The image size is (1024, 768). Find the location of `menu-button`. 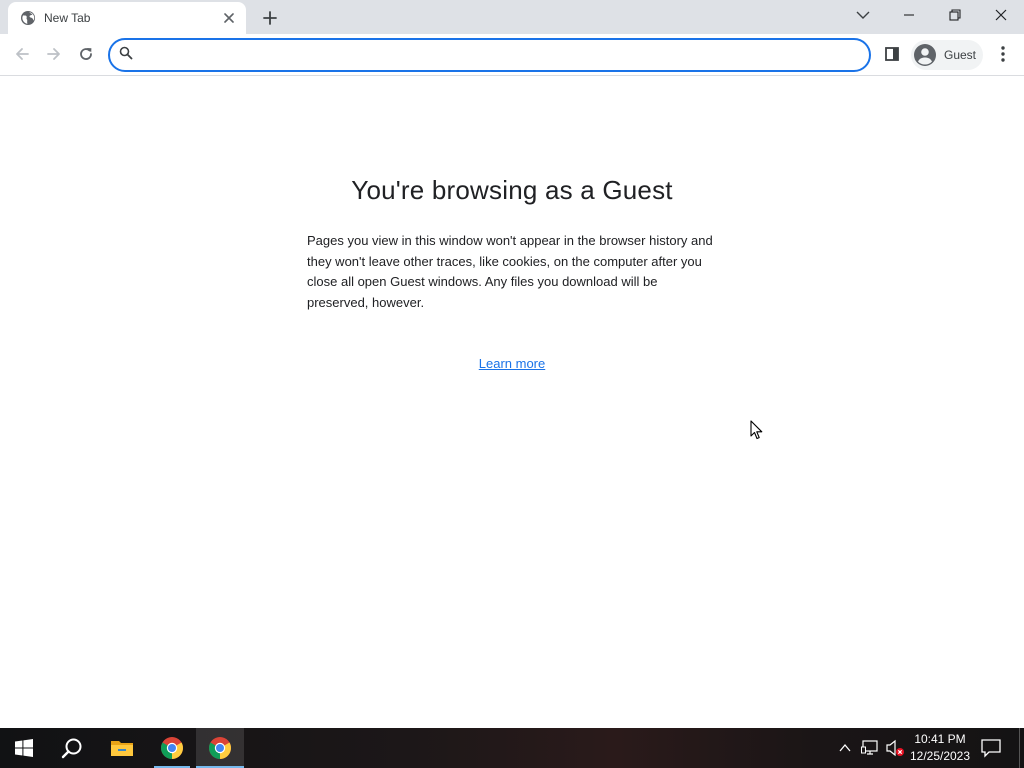

menu-button is located at coordinates (1003, 54).